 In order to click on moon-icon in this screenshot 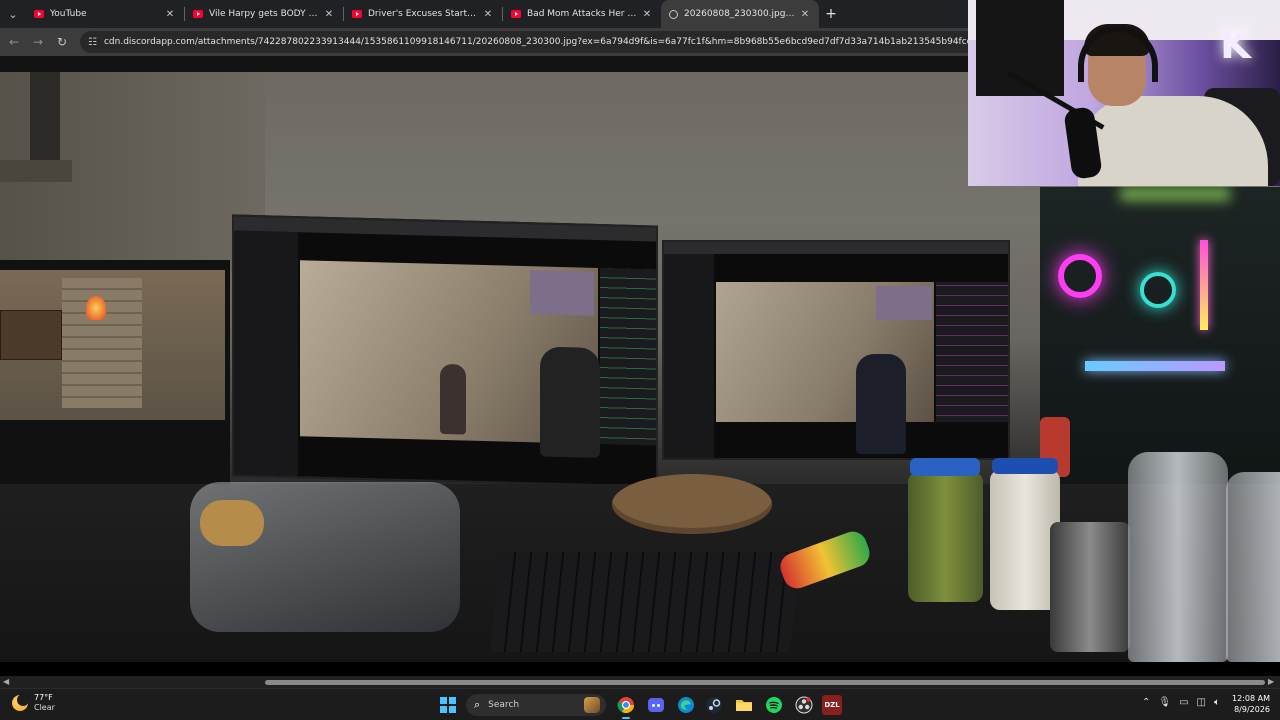, I will do `click(20, 702)`.